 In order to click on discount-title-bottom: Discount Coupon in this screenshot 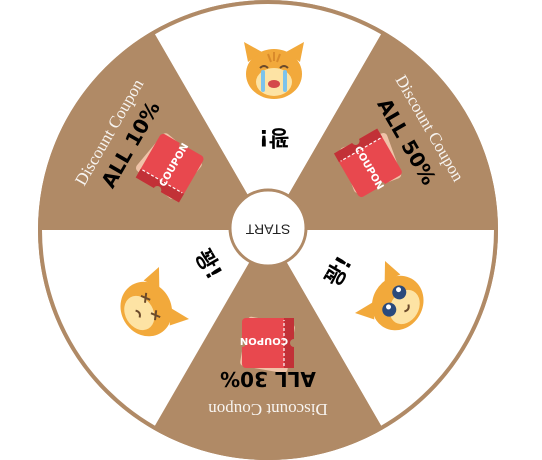, I will do `click(268, 409)`.